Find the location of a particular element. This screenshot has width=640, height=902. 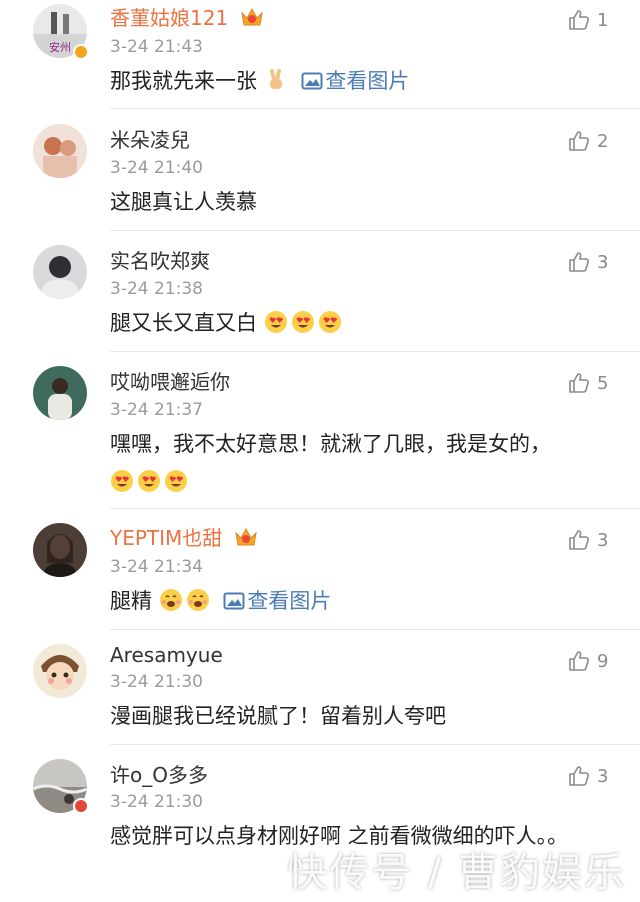

username-text: 许o_O多多 is located at coordinates (159, 775).